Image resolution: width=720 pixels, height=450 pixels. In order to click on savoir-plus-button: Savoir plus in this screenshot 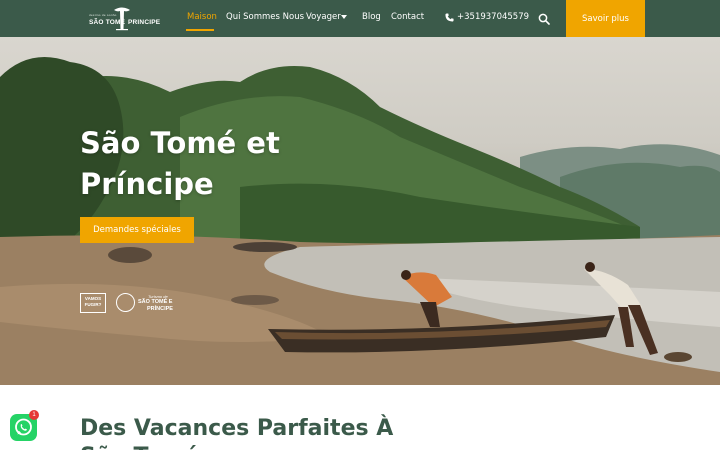, I will do `click(605, 18)`.